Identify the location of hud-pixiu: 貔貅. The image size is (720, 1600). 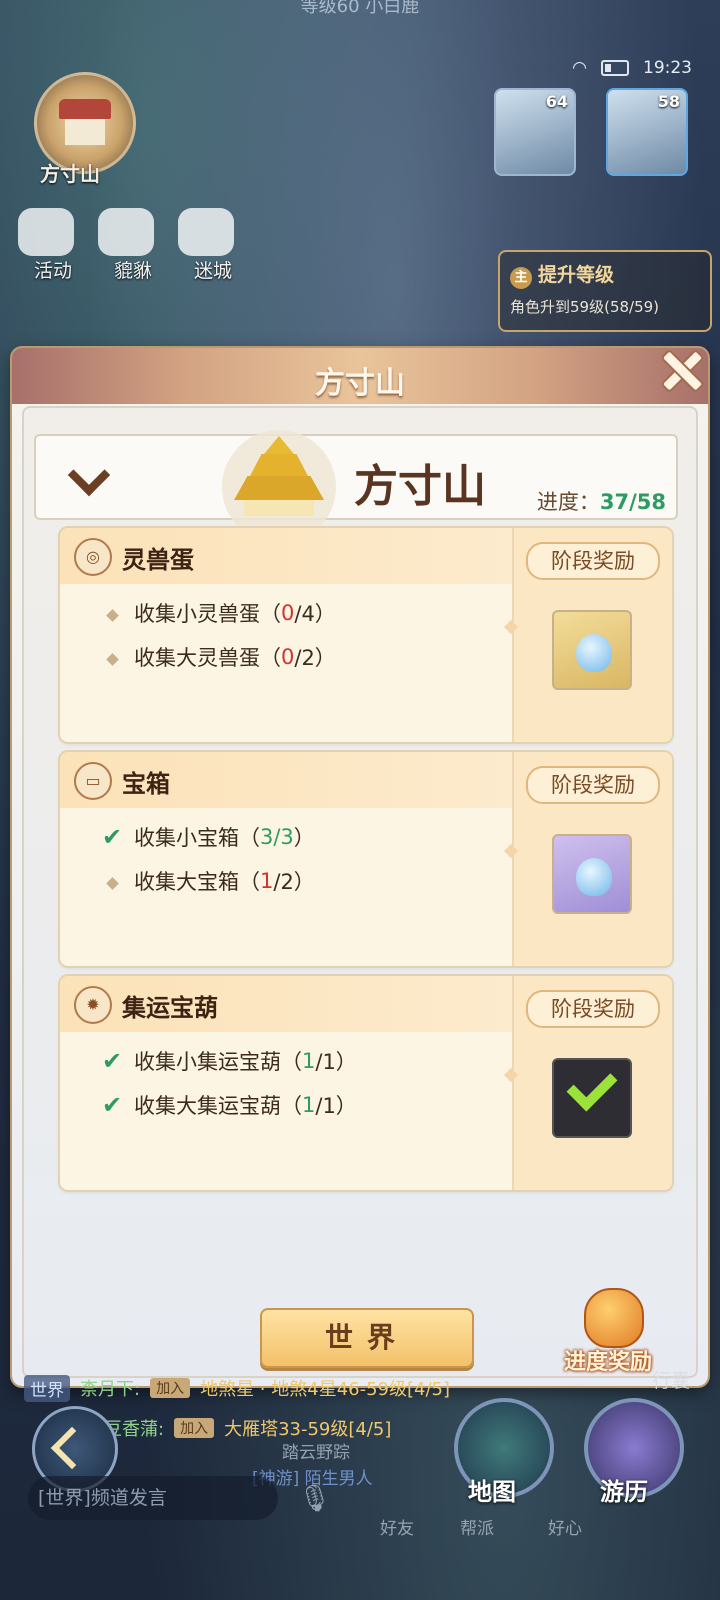
(133, 245).